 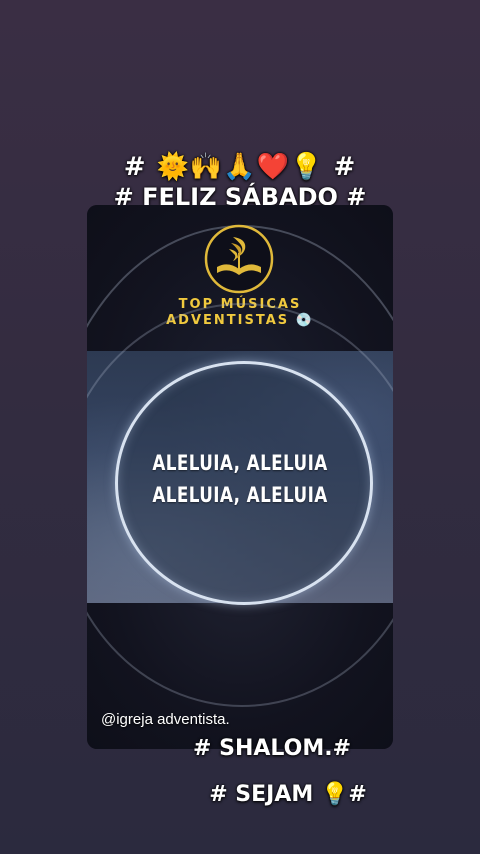 I want to click on lyric-line-1: ALELUIA, ALELUIA, so click(x=240, y=463).